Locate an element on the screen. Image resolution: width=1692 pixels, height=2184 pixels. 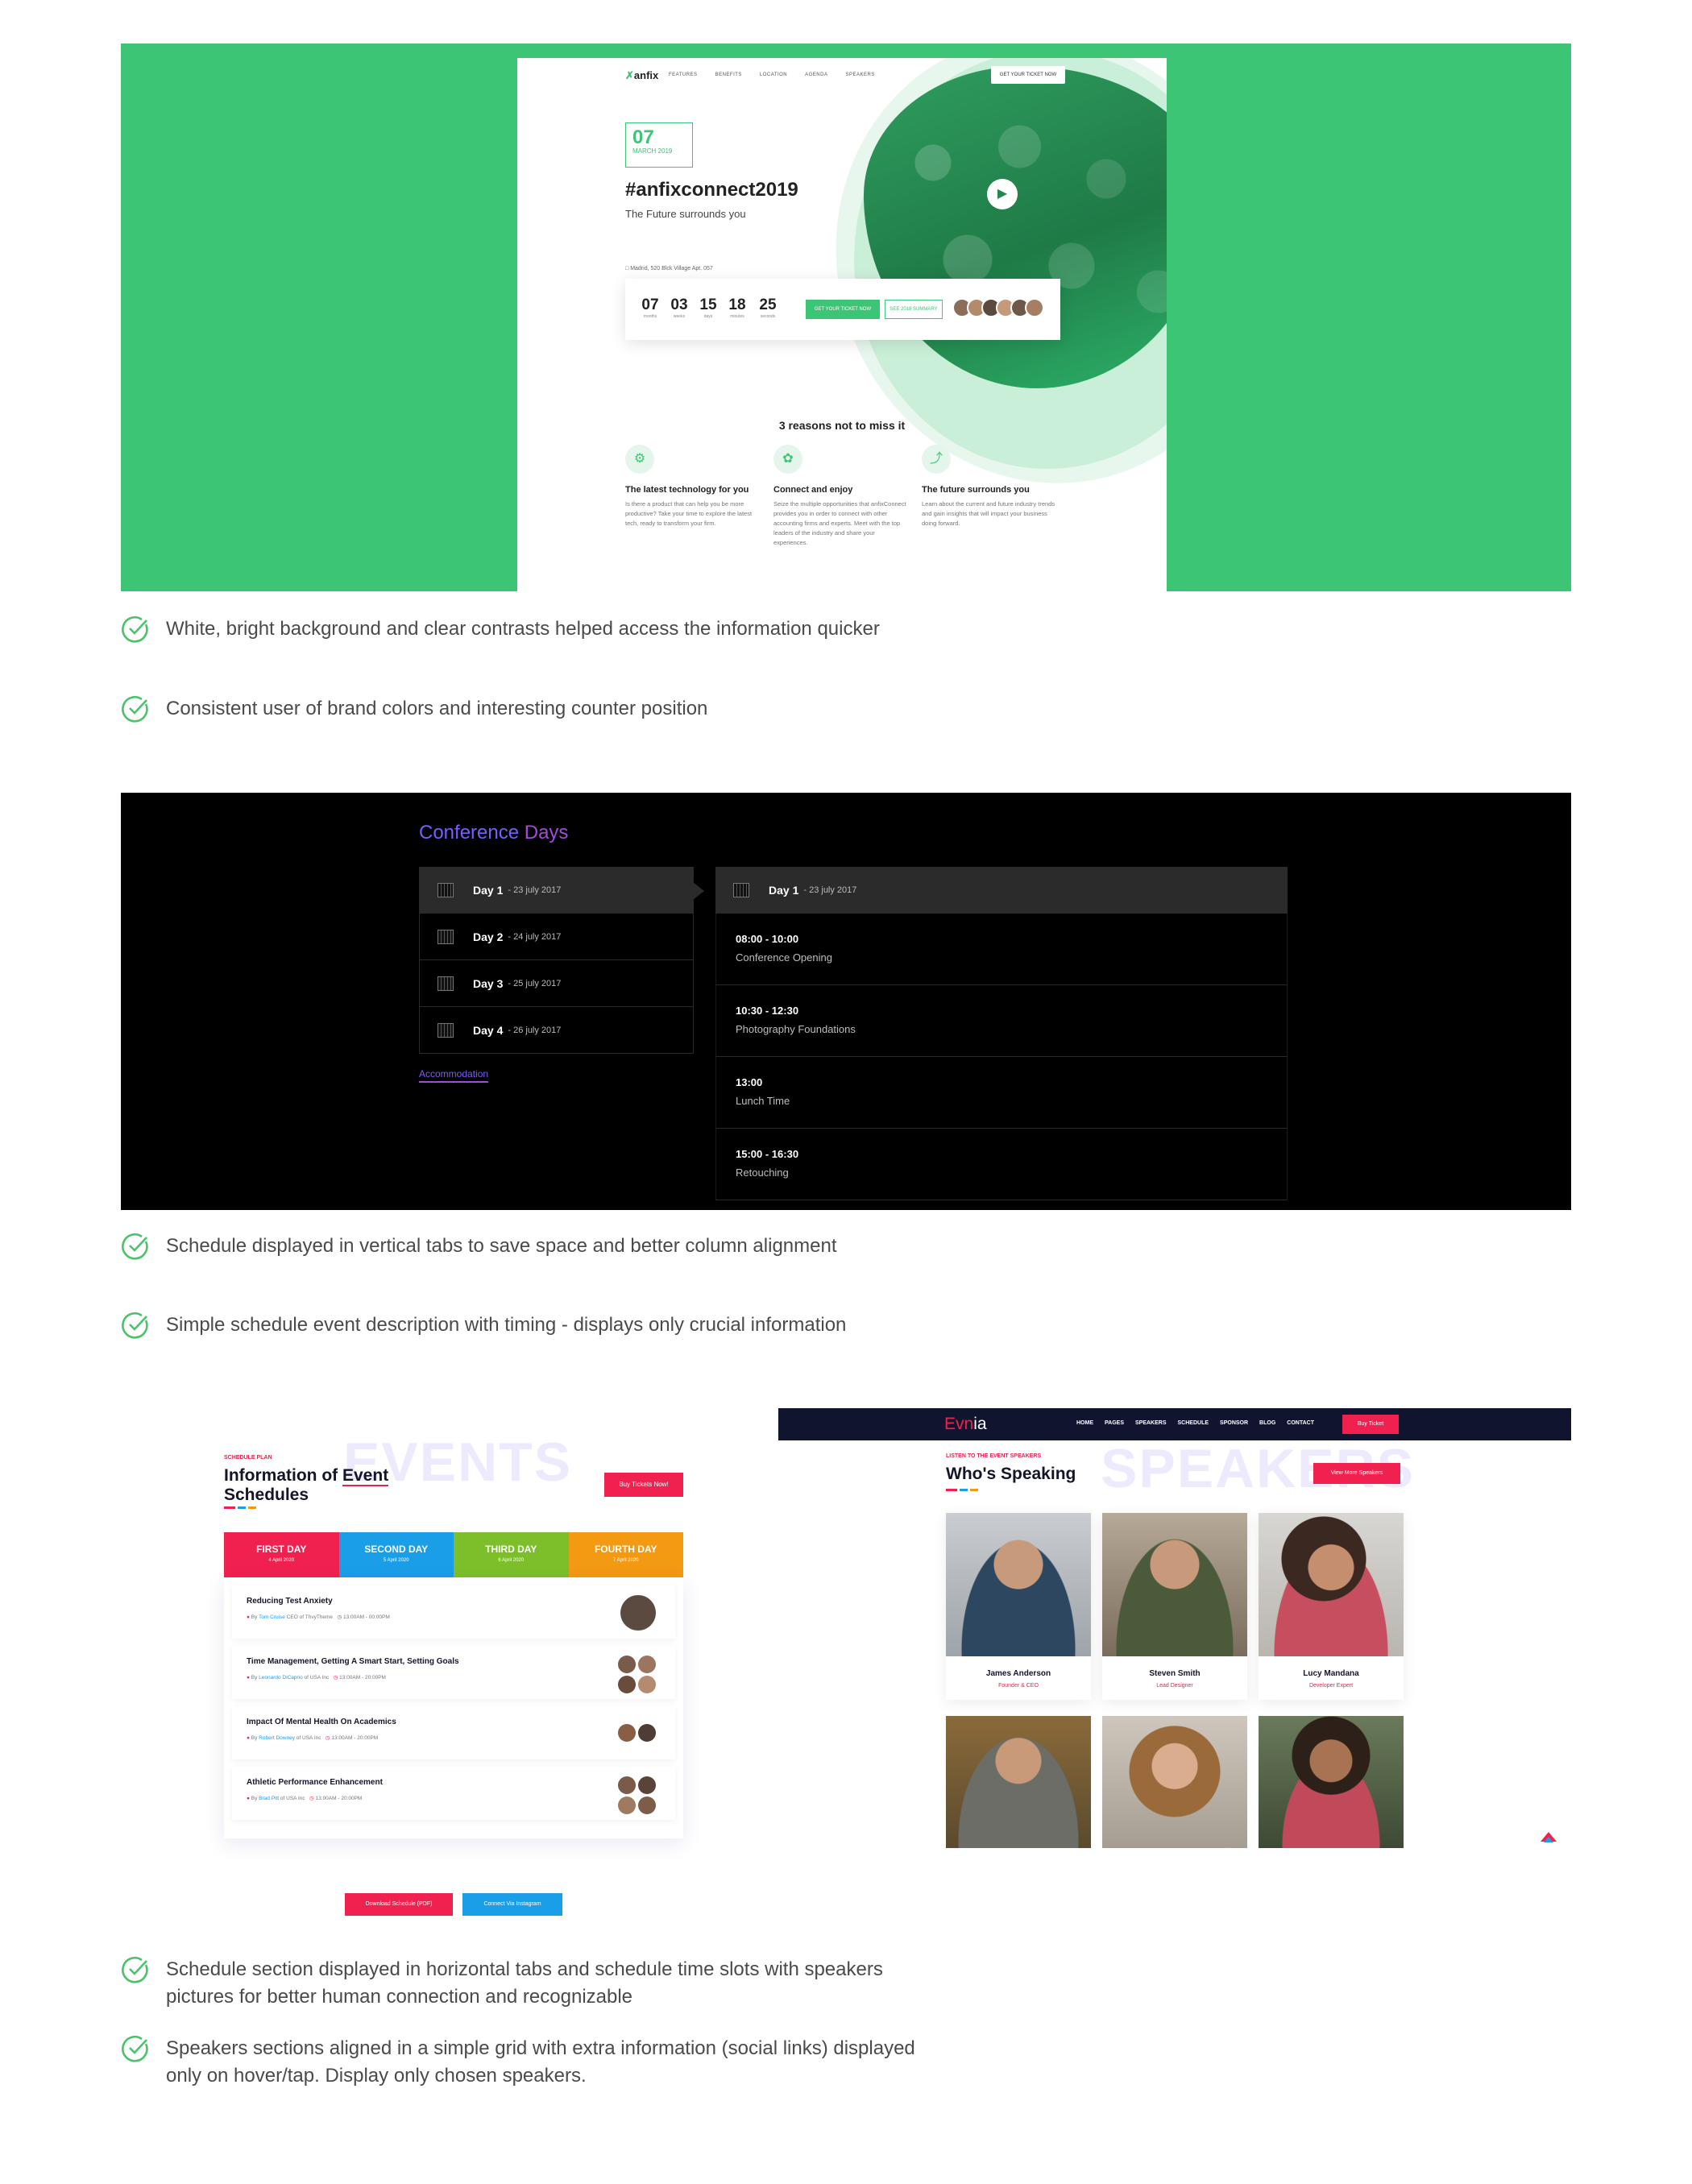
nav-item-agenda: AGENDA is located at coordinates (816, 75).